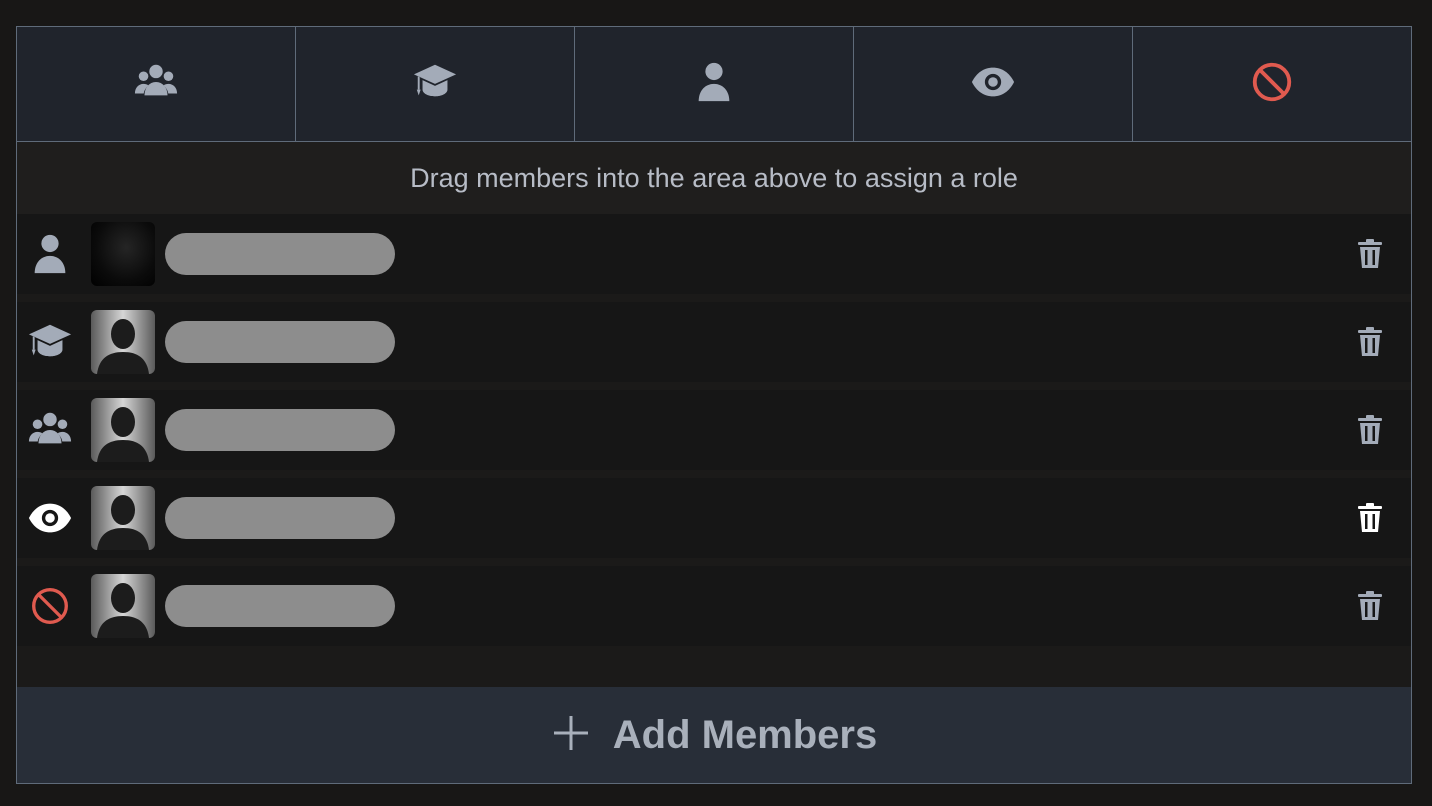 This screenshot has width=1432, height=806. Describe the element at coordinates (582, 735) in the screenshot. I see `plus-icon` at that location.